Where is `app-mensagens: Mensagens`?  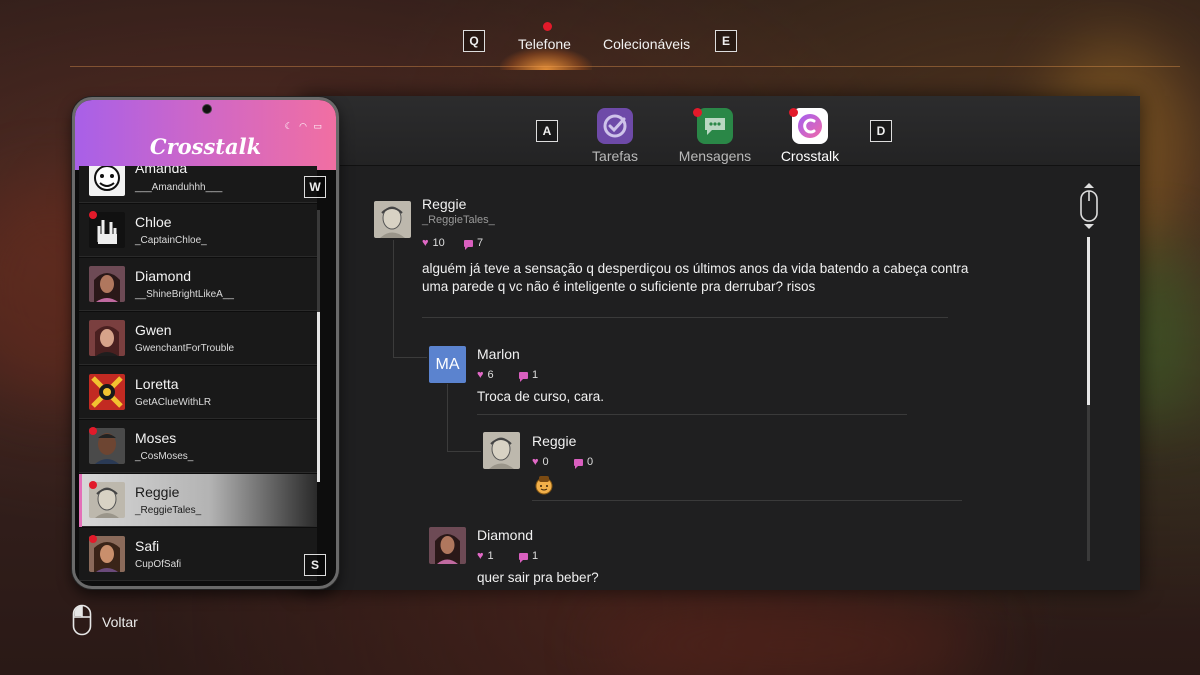
app-mensagens: Mensagens is located at coordinates (715, 136).